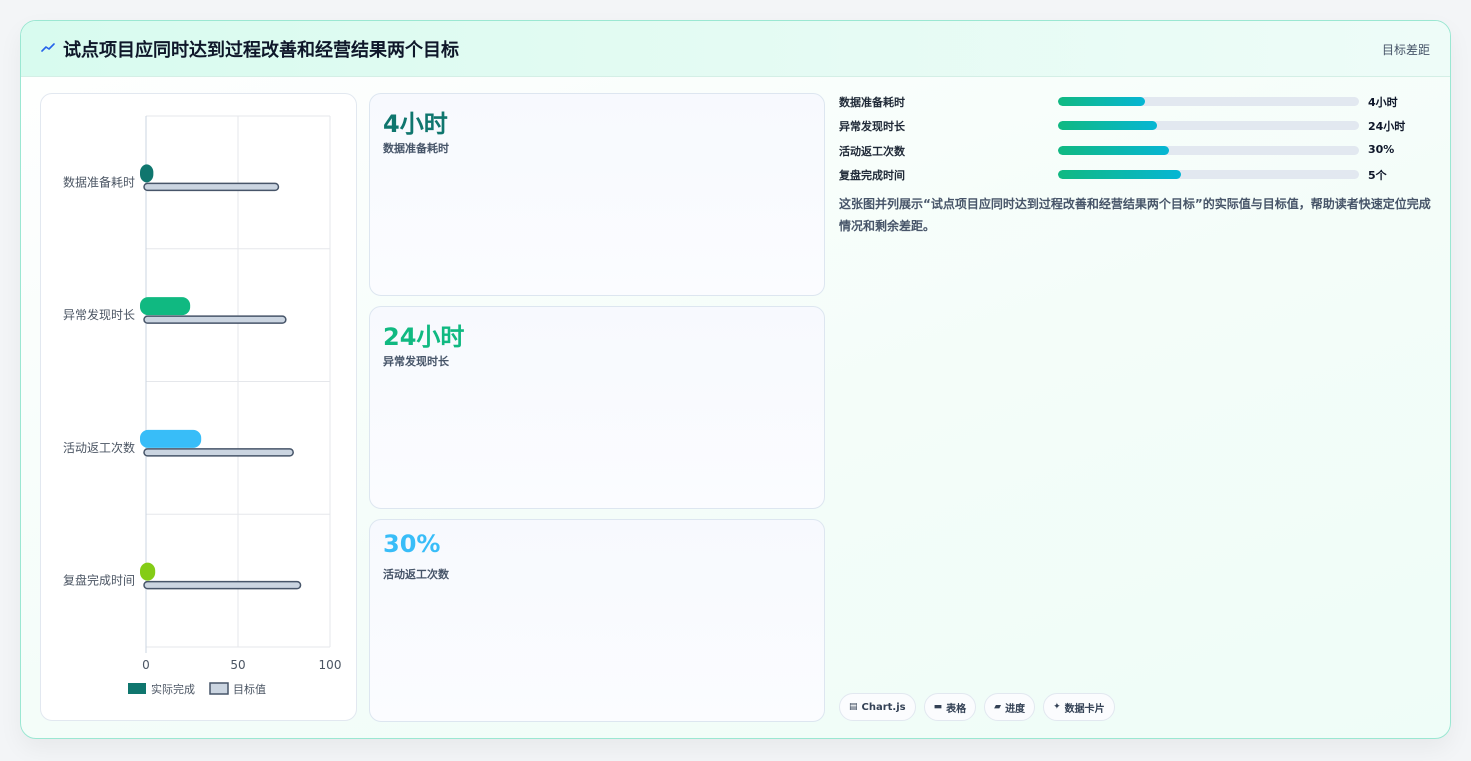  Describe the element at coordinates (202, 405) in the screenshot. I see `bar-chart: 数据准备耗时异常发现时长活动返工次数复盘完成时间 0 50 100 实际完成 目标值` at that location.